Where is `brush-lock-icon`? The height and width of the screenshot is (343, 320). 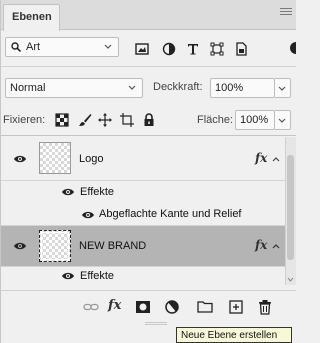 brush-lock-icon is located at coordinates (85, 120).